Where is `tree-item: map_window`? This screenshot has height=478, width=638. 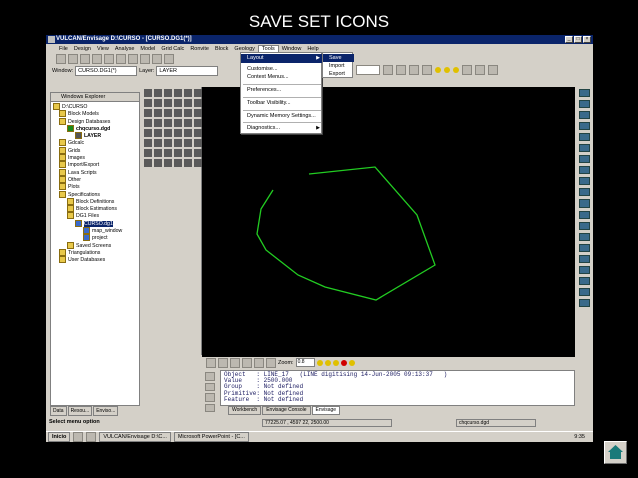 tree-item: map_window is located at coordinates (96, 231).